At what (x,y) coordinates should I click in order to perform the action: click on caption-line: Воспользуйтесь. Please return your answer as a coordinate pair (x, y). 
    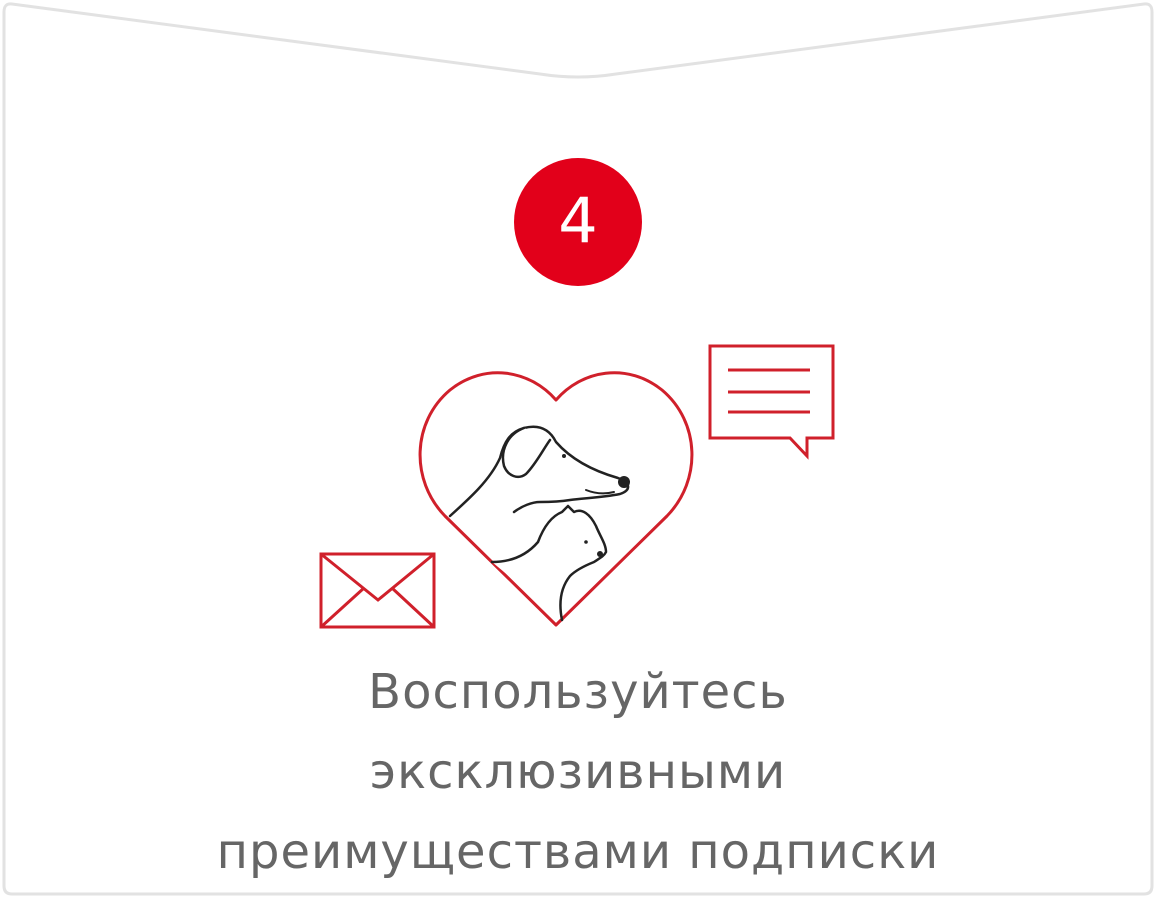
    Looking at the image, I should click on (578, 692).